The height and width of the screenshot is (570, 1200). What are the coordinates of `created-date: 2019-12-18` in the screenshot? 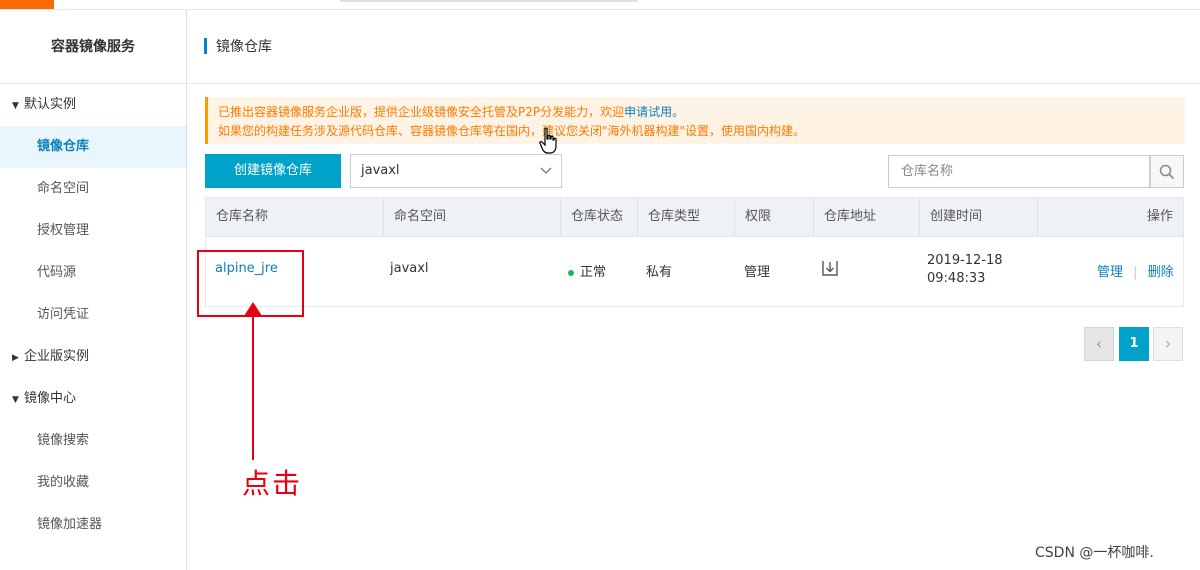 It's located at (965, 260).